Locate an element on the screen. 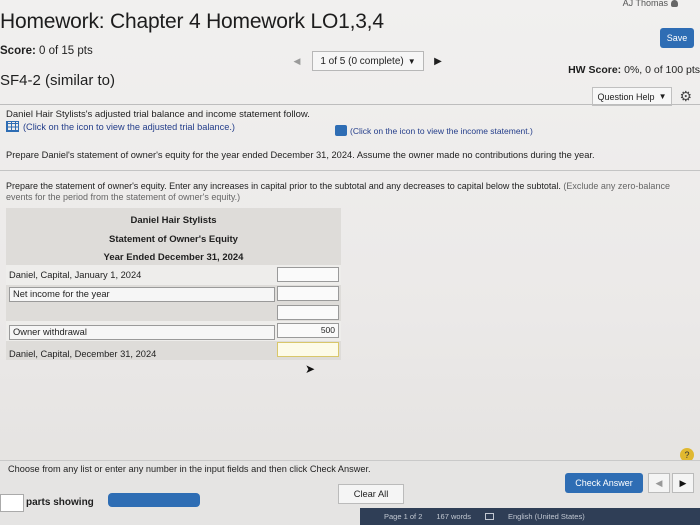 This screenshot has width=700, height=525. score-label: Score: is located at coordinates (18, 51).